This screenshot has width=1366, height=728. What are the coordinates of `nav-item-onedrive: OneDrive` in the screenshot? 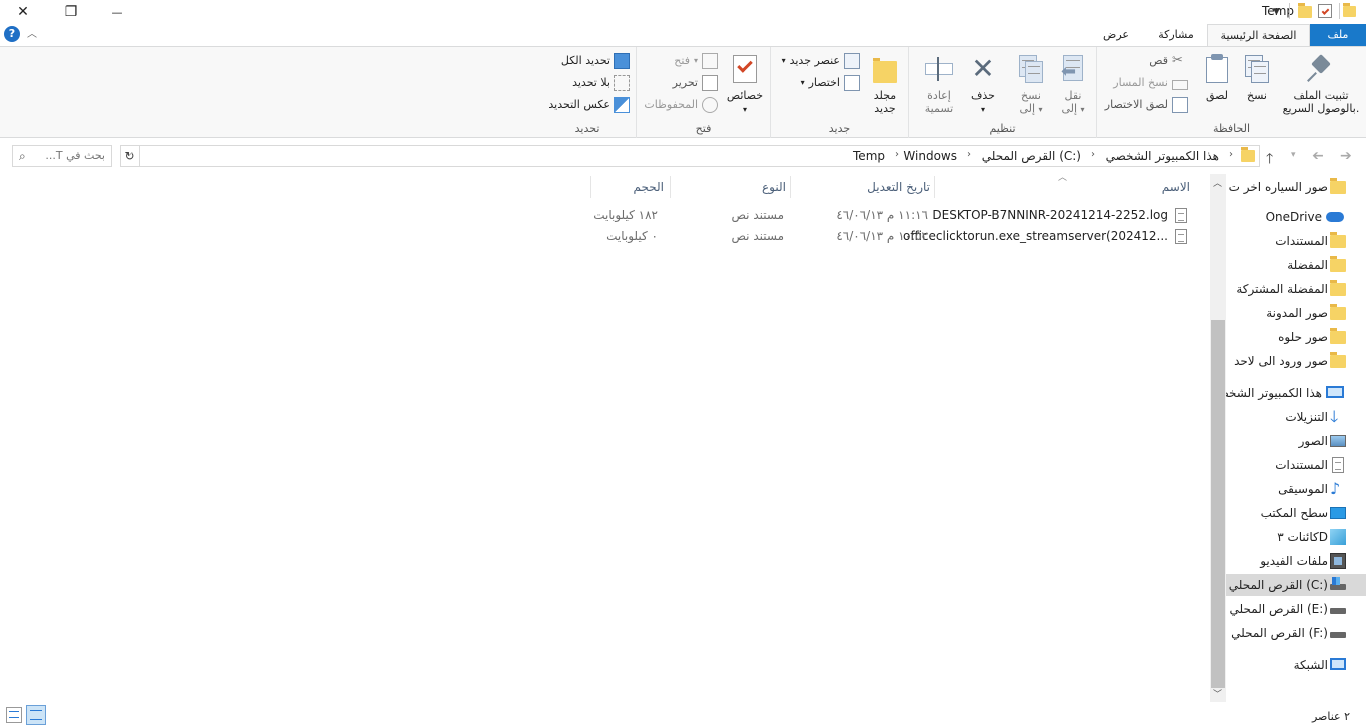 It's located at (1296, 217).